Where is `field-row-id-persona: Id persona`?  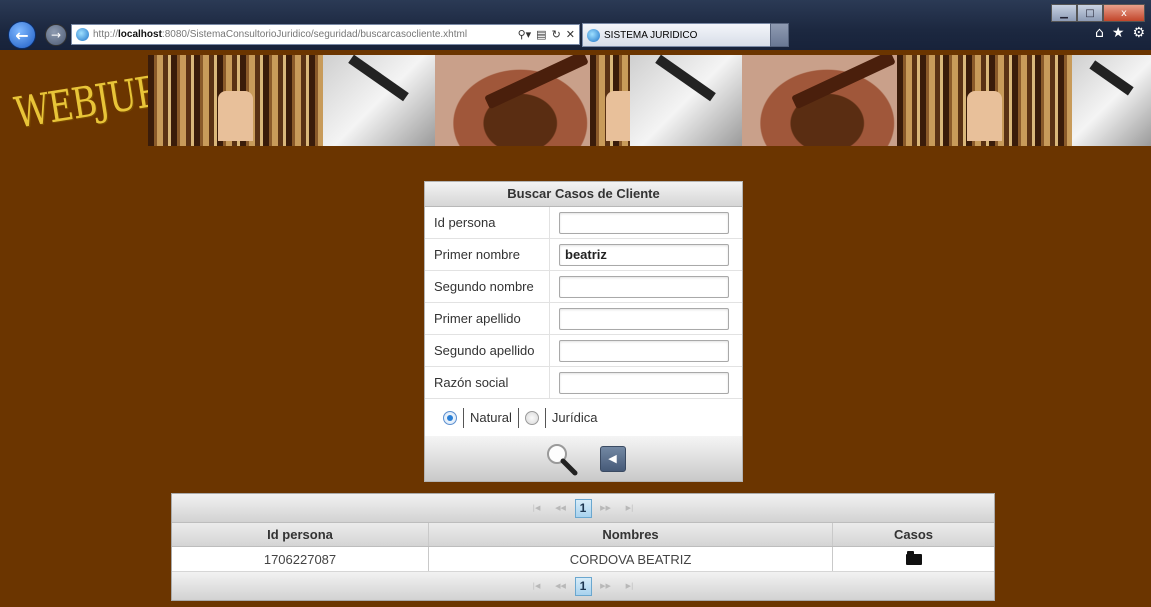 field-row-id-persona: Id persona is located at coordinates (583, 223).